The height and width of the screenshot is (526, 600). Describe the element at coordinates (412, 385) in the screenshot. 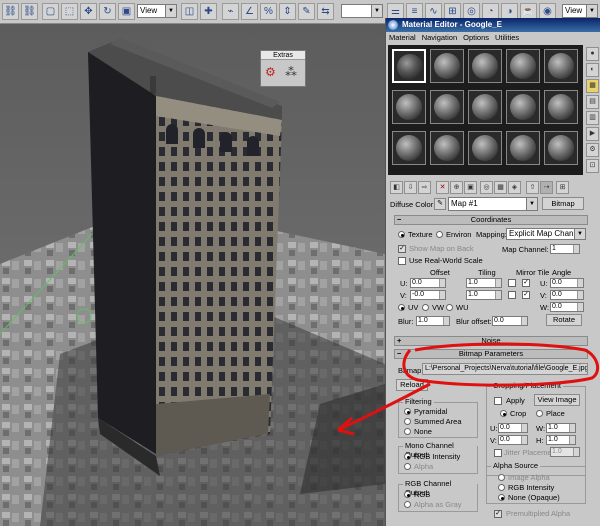

I see `reload-button: Reload` at that location.